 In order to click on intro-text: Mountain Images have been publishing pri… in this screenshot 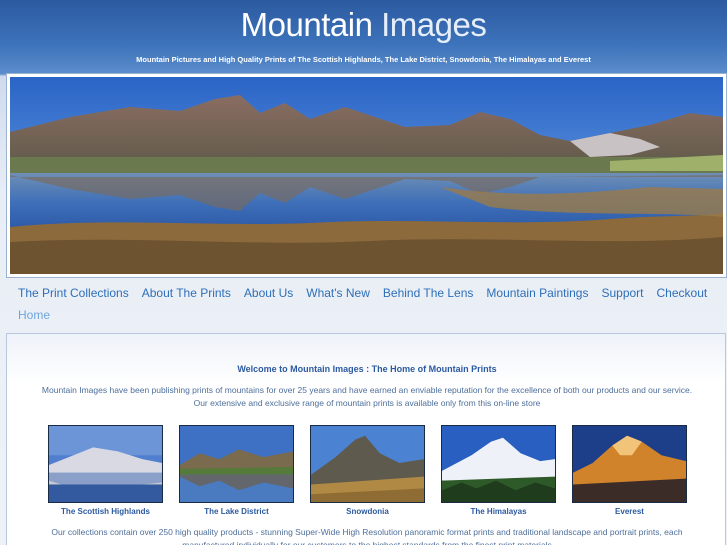, I will do `click(367, 396)`.